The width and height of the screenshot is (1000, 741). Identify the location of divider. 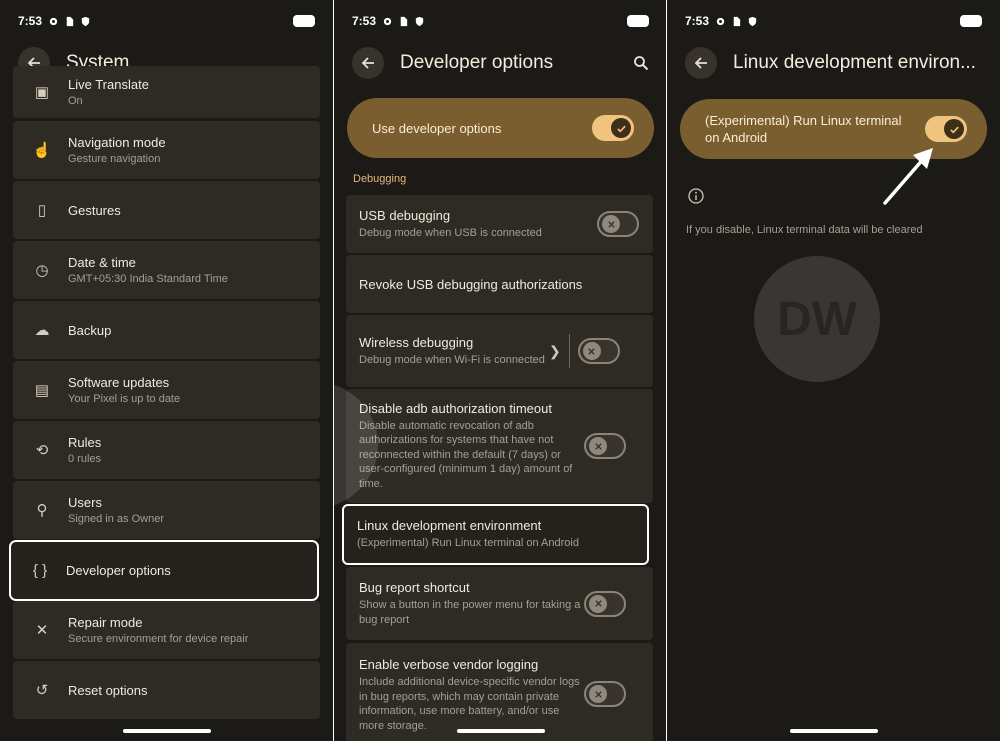
(569, 351).